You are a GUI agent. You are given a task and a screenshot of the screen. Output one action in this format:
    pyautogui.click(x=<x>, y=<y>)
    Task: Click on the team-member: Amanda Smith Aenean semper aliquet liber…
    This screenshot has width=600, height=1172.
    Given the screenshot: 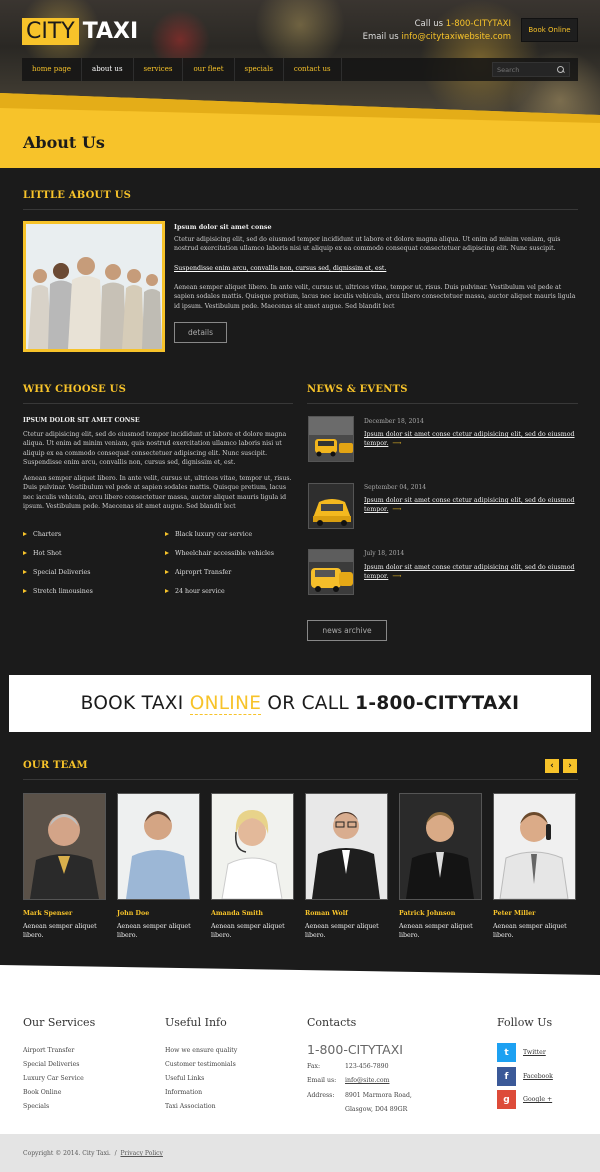 What is the action you would take?
    pyautogui.click(x=252, y=866)
    